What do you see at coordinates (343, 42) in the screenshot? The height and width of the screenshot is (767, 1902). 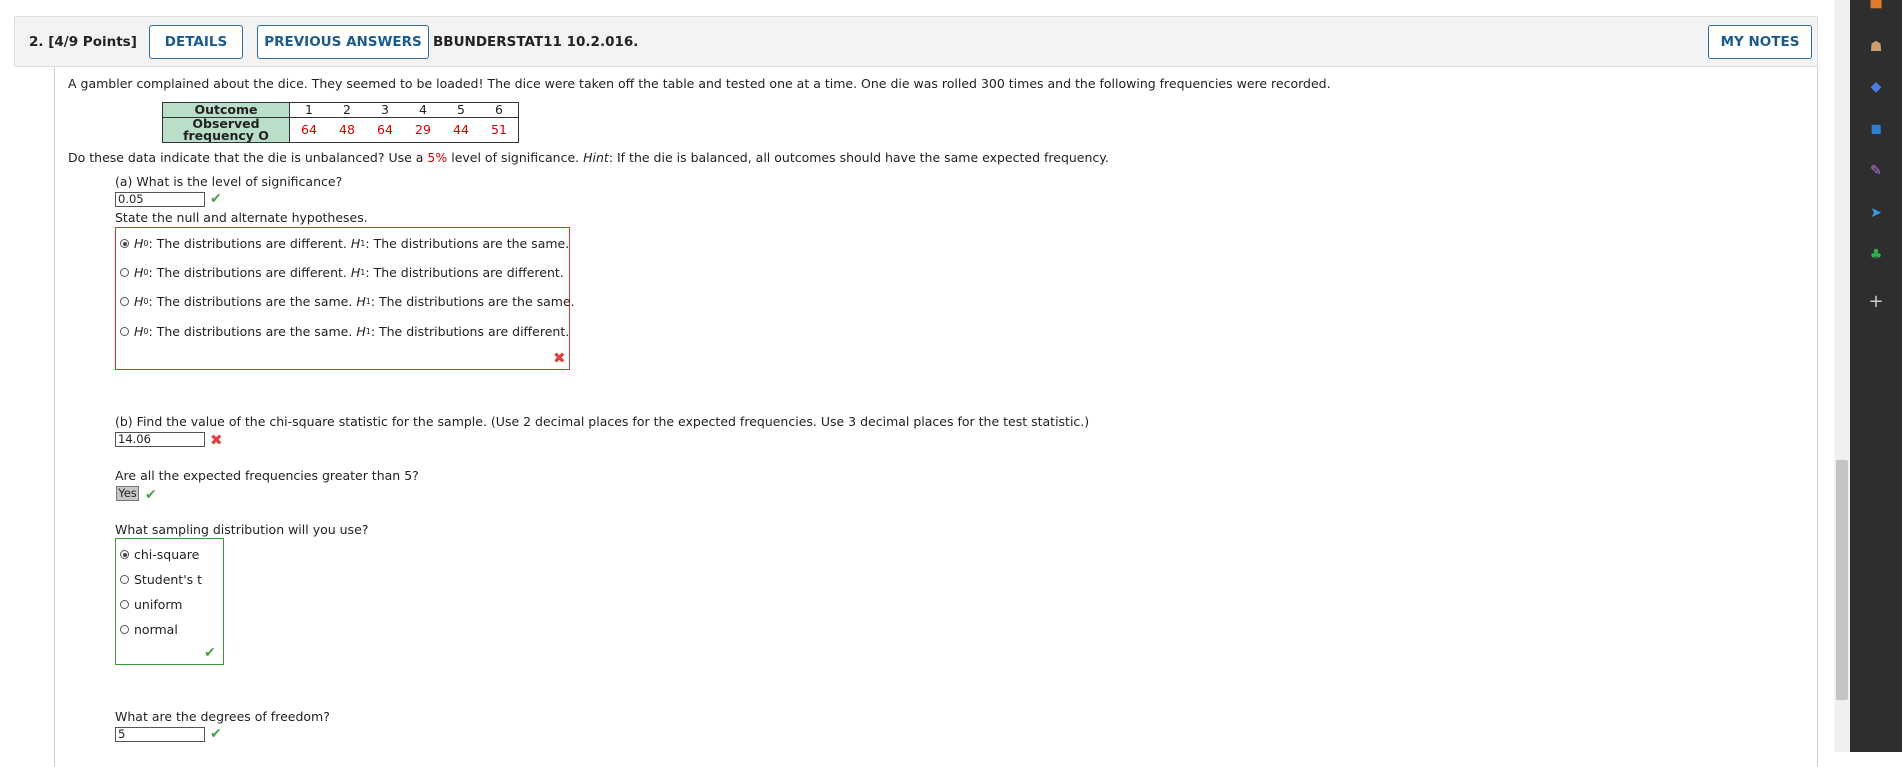 I see `previous-answers-button: PREVIOUS ANSWERS` at bounding box center [343, 42].